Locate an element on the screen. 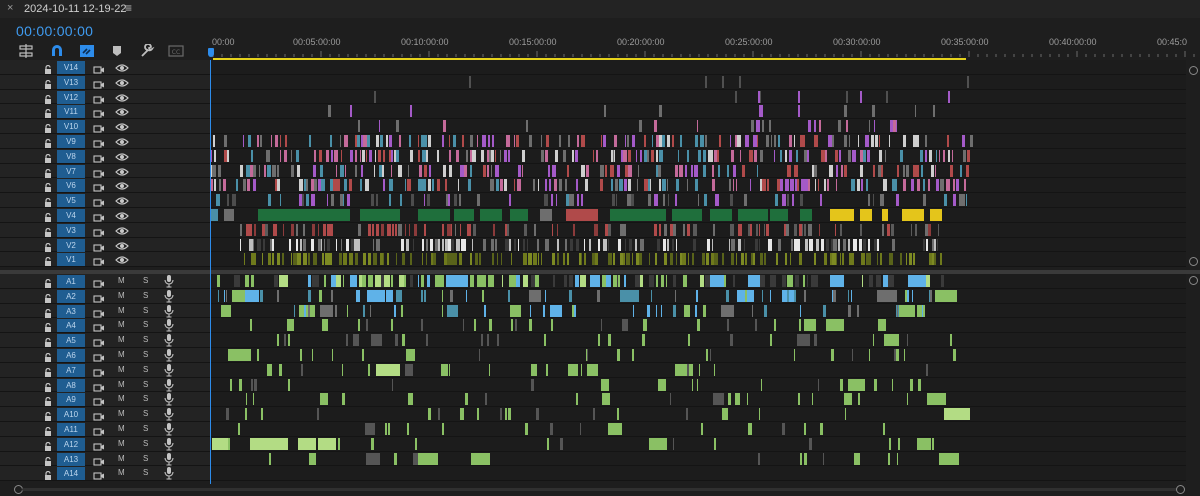 The image size is (1200, 496). track-target-label: V9 is located at coordinates (71, 141).